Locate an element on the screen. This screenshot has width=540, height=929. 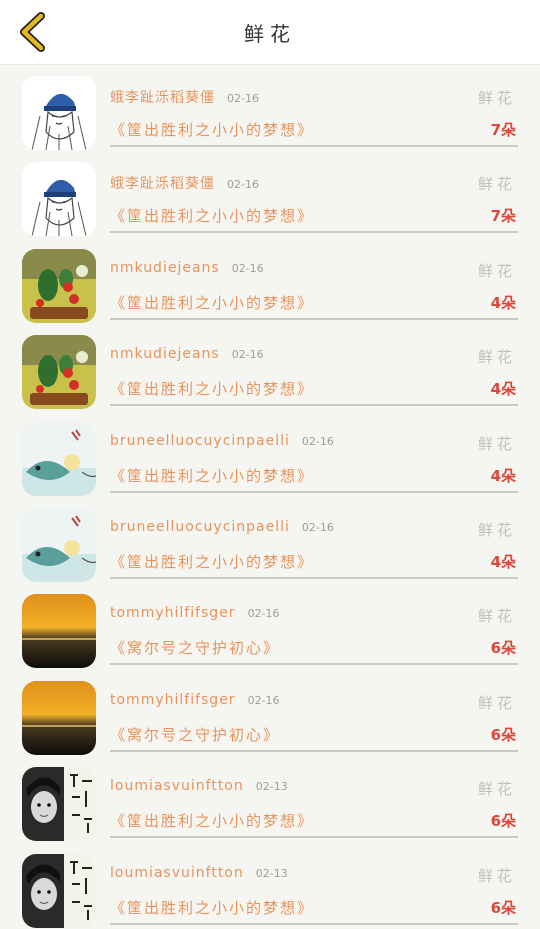
header-bar: 鲜花 is located at coordinates (270, 32).